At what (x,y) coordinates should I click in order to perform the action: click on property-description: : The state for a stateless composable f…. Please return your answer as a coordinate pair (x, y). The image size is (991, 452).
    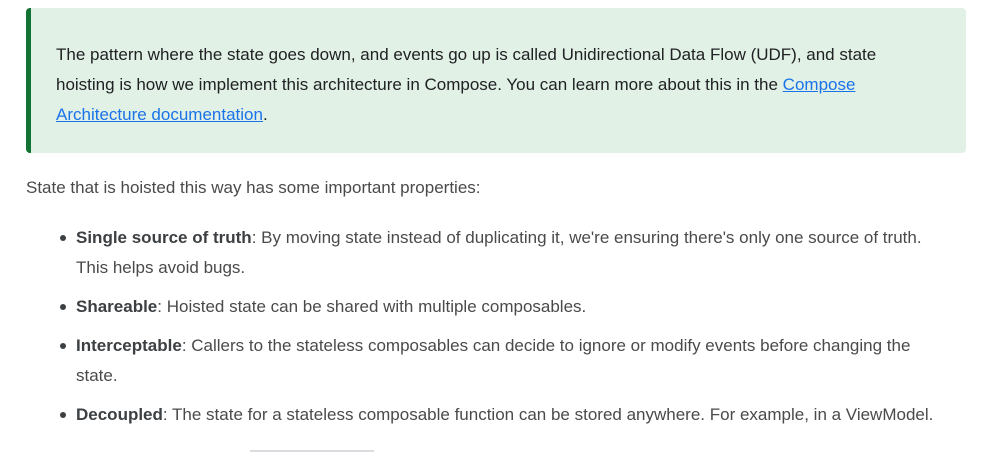
    Looking at the image, I should click on (548, 414).